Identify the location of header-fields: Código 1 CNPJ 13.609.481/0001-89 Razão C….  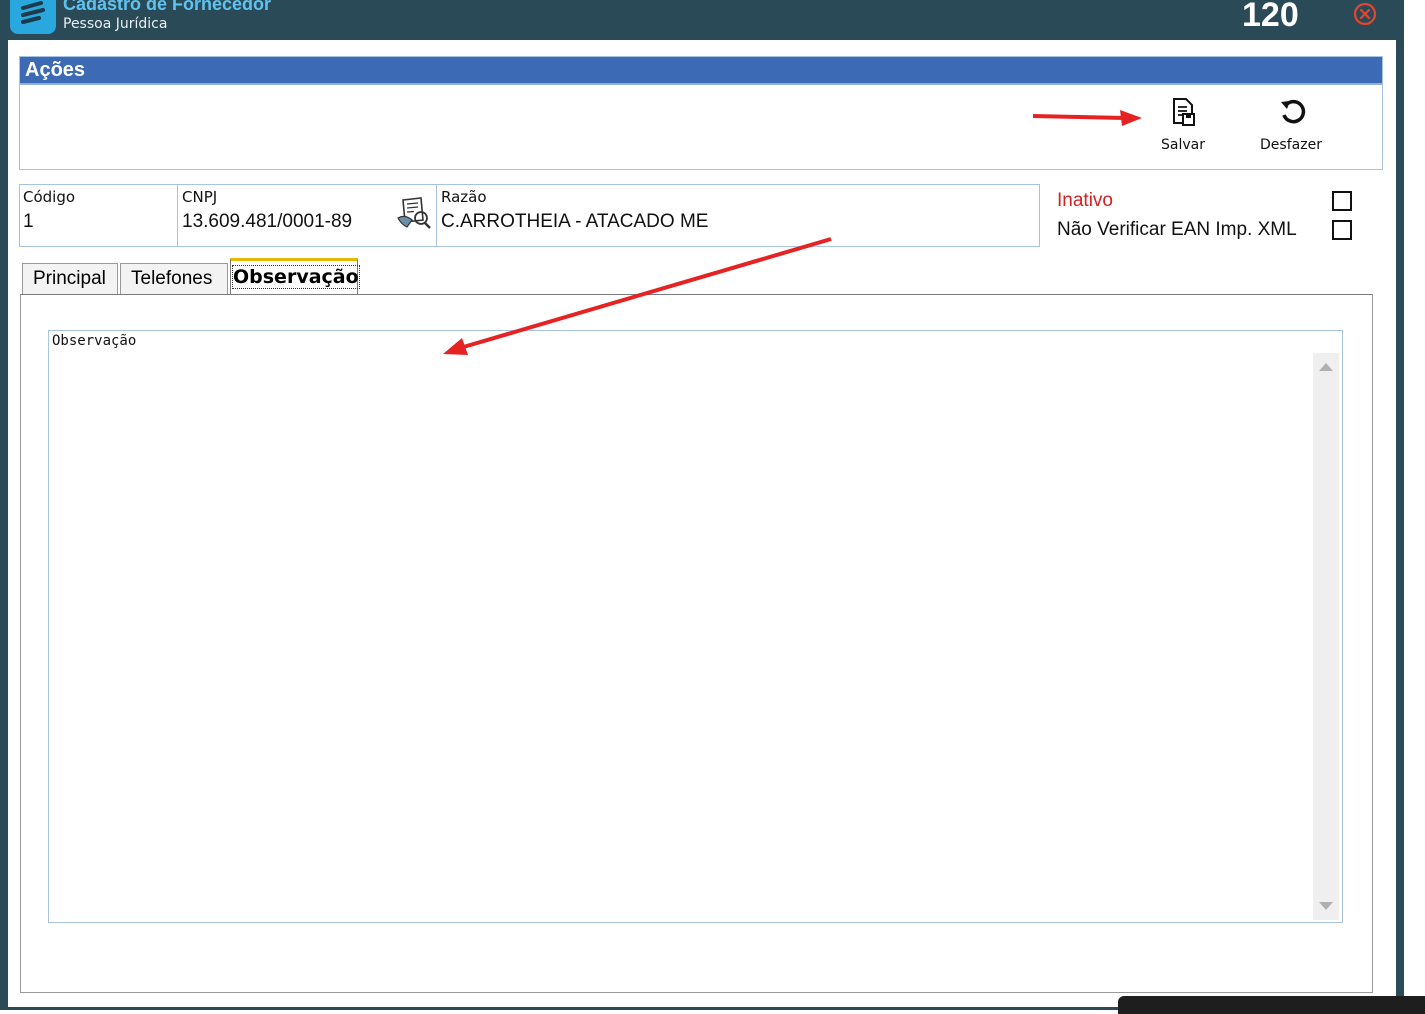
(529, 215).